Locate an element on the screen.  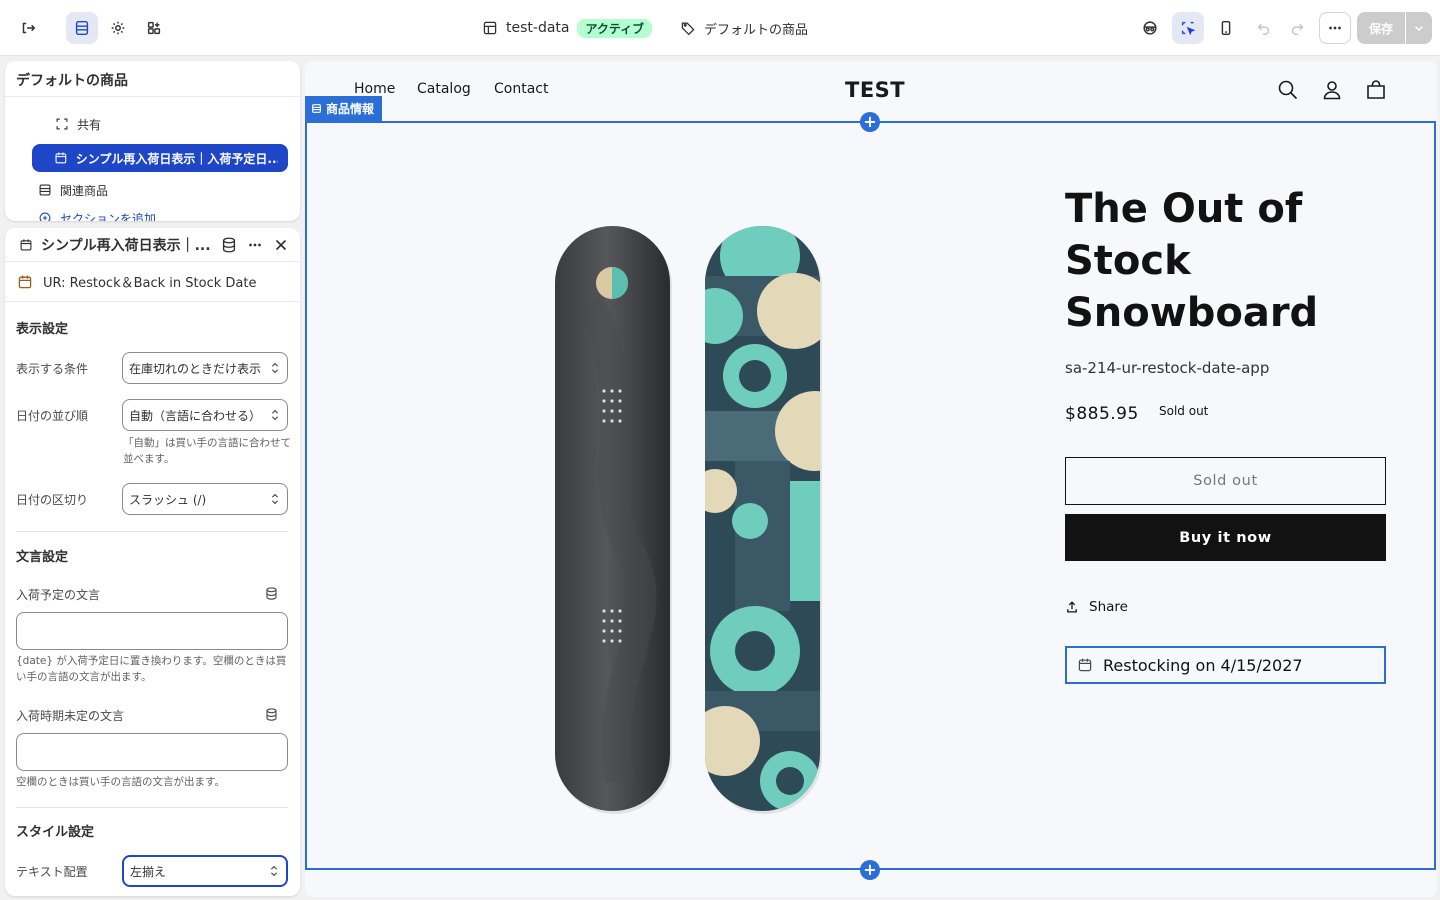
section-tag: 商品情報 is located at coordinates (344, 108).